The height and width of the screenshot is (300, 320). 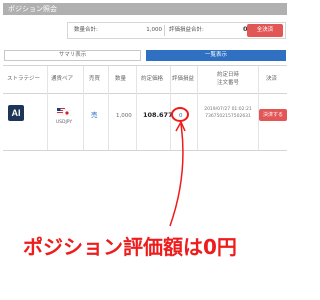 I want to click on annotation-caption: ポジション評価額は0円, so click(x=130, y=247).